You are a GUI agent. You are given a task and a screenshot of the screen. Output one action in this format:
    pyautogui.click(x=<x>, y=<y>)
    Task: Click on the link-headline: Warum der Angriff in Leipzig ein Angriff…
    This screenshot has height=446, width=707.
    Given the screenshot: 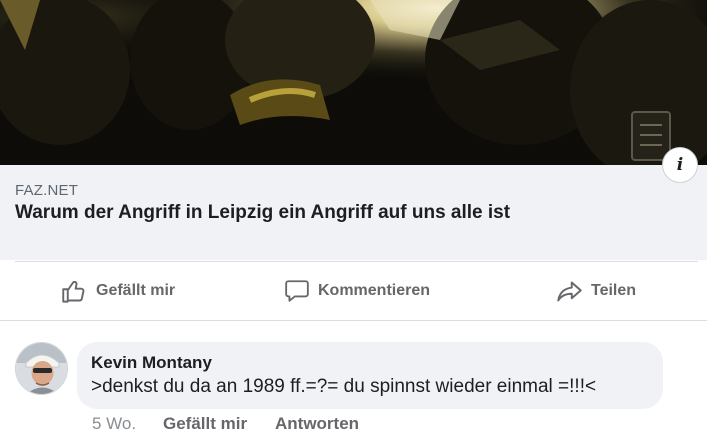 What is the action you would take?
    pyautogui.click(x=262, y=213)
    